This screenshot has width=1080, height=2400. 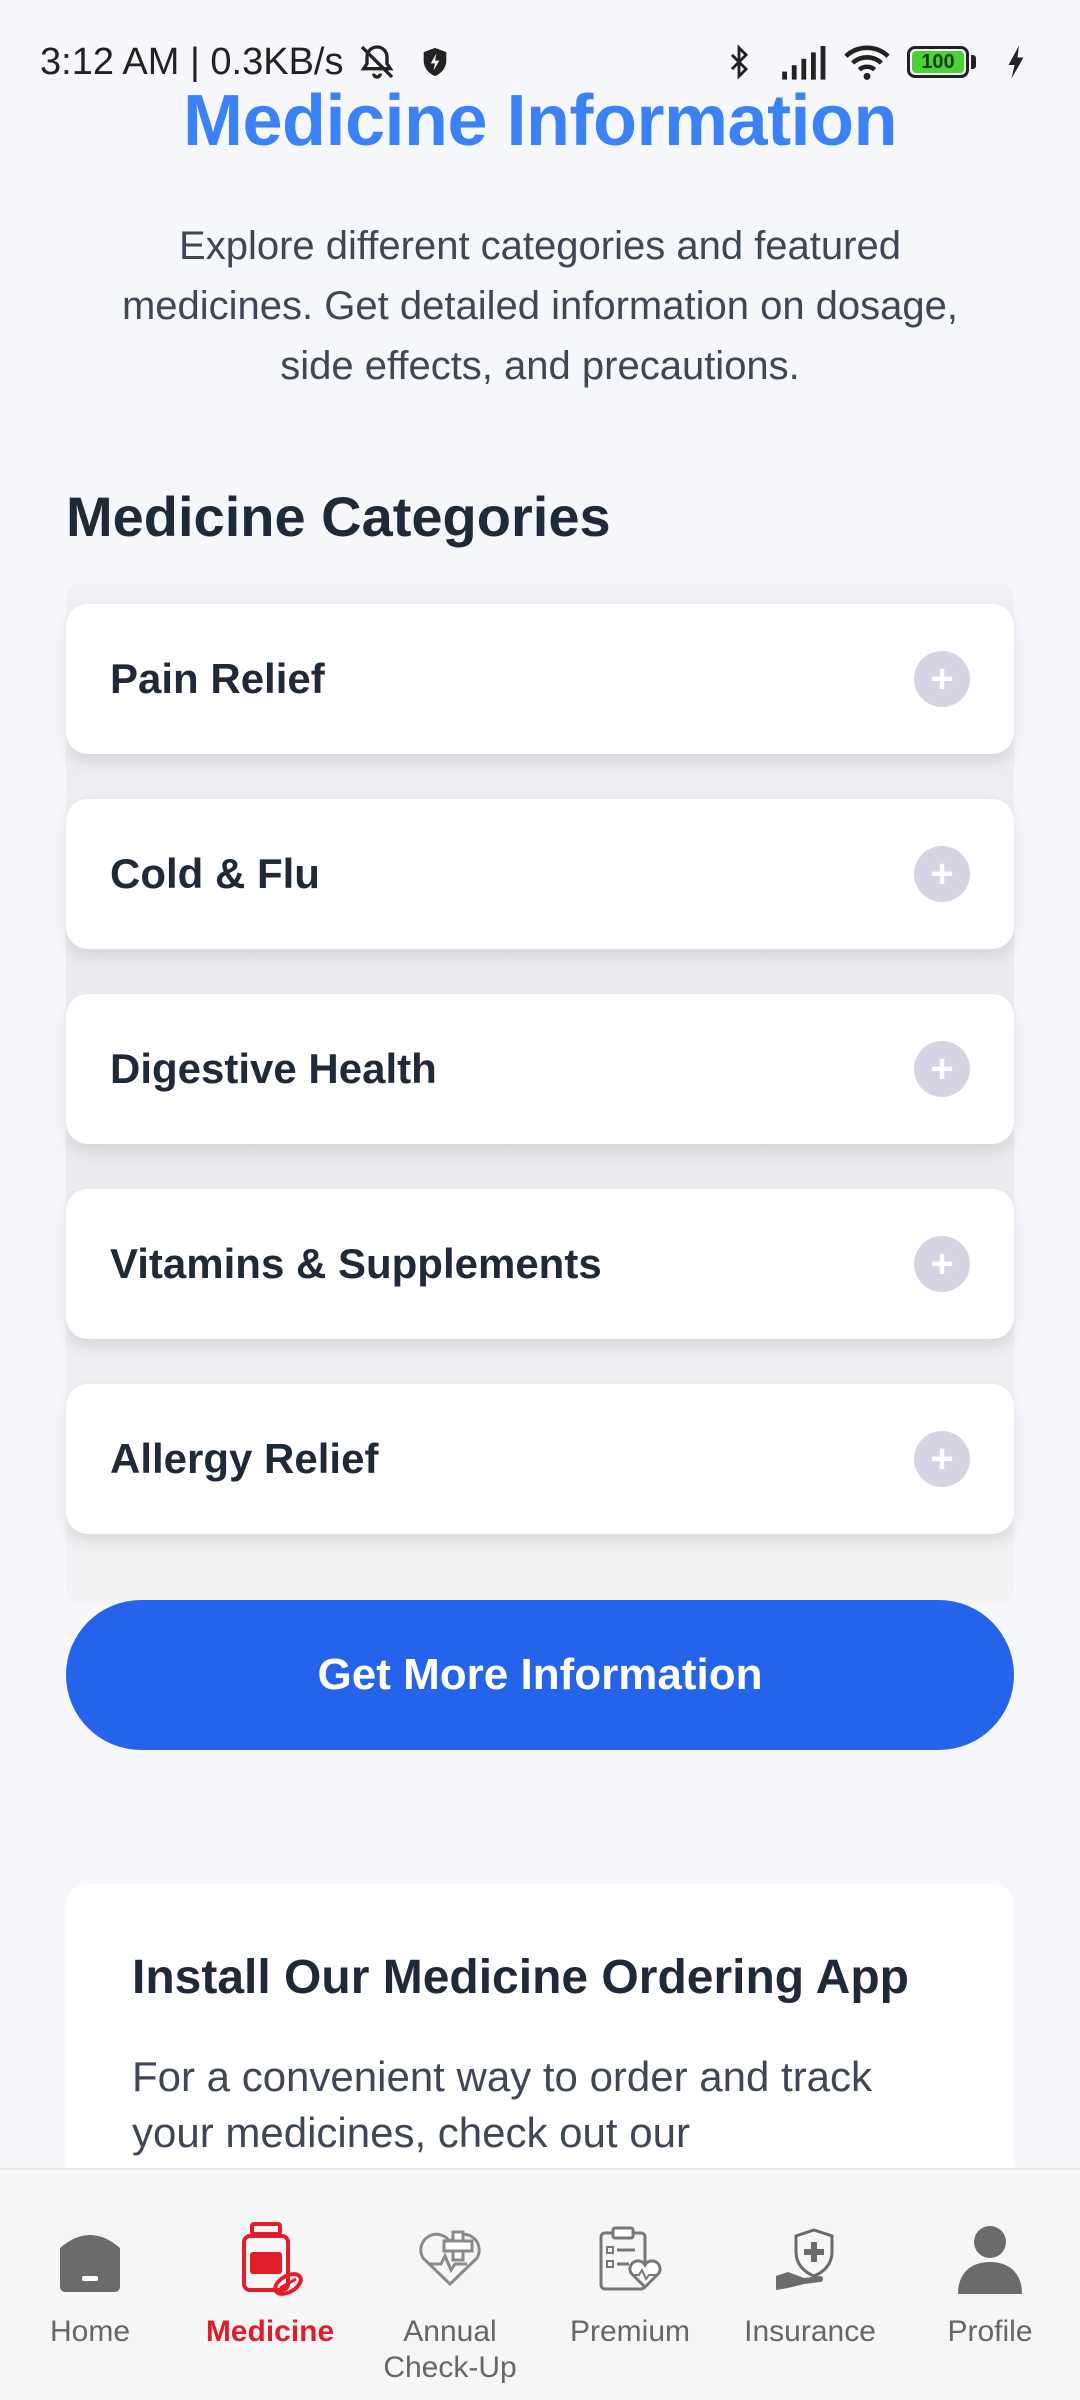 I want to click on person-icon, so click(x=990, y=2260).